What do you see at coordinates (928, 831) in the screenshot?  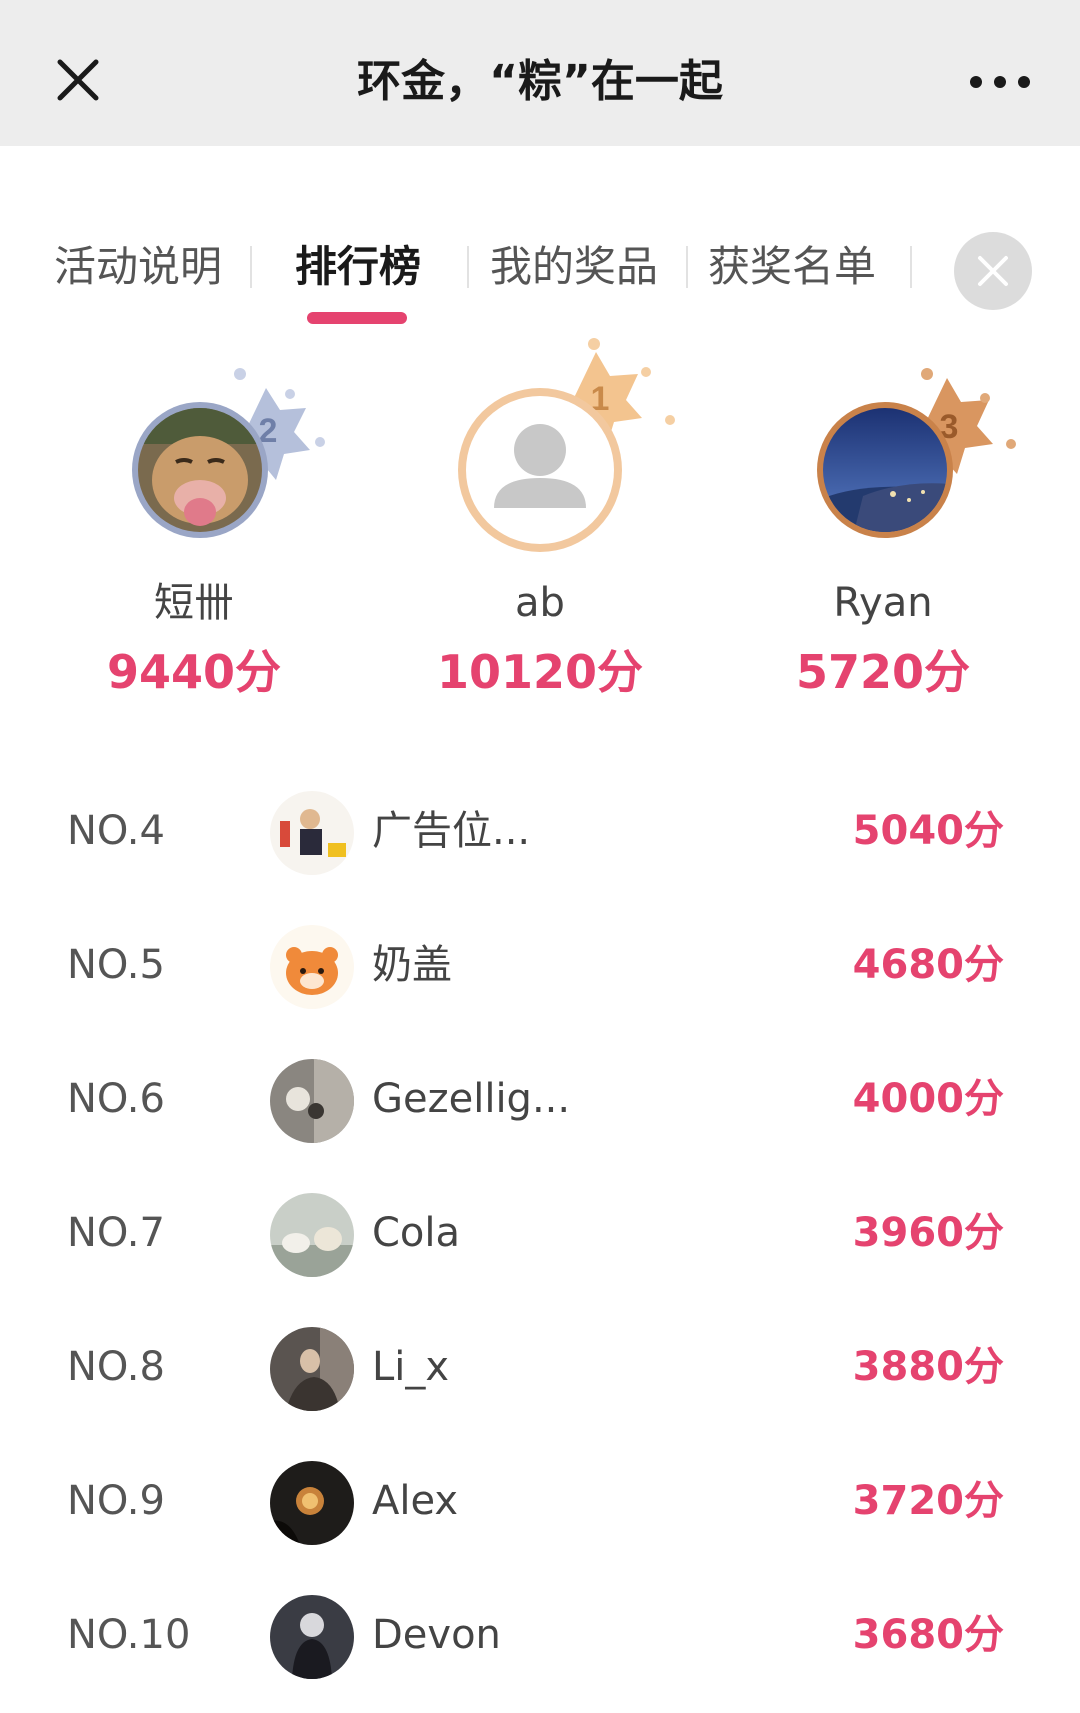 I see `user-score: 5040分` at bounding box center [928, 831].